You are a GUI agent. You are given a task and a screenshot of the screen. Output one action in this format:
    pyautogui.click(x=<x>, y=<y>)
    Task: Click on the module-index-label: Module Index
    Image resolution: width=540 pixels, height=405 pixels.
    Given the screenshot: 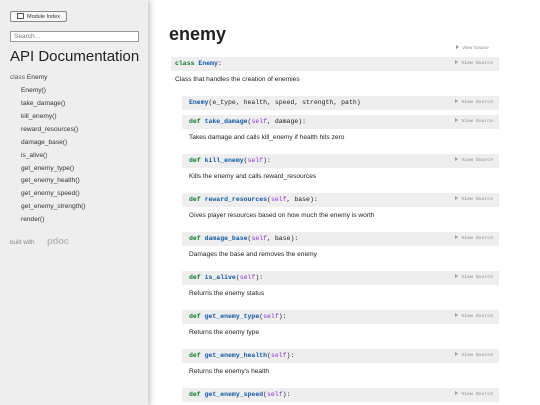 What is the action you would take?
    pyautogui.click(x=43, y=17)
    